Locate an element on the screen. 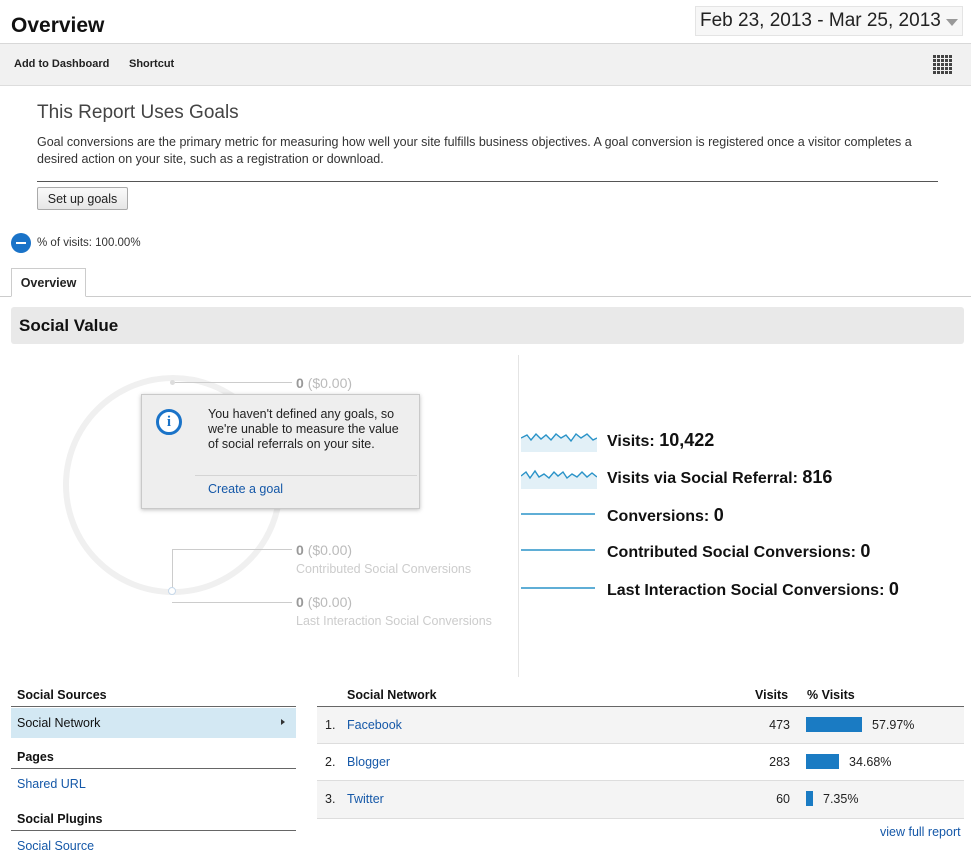 This screenshot has width=971, height=867. sidebar-item-social-source: Social Source is located at coordinates (55, 846).